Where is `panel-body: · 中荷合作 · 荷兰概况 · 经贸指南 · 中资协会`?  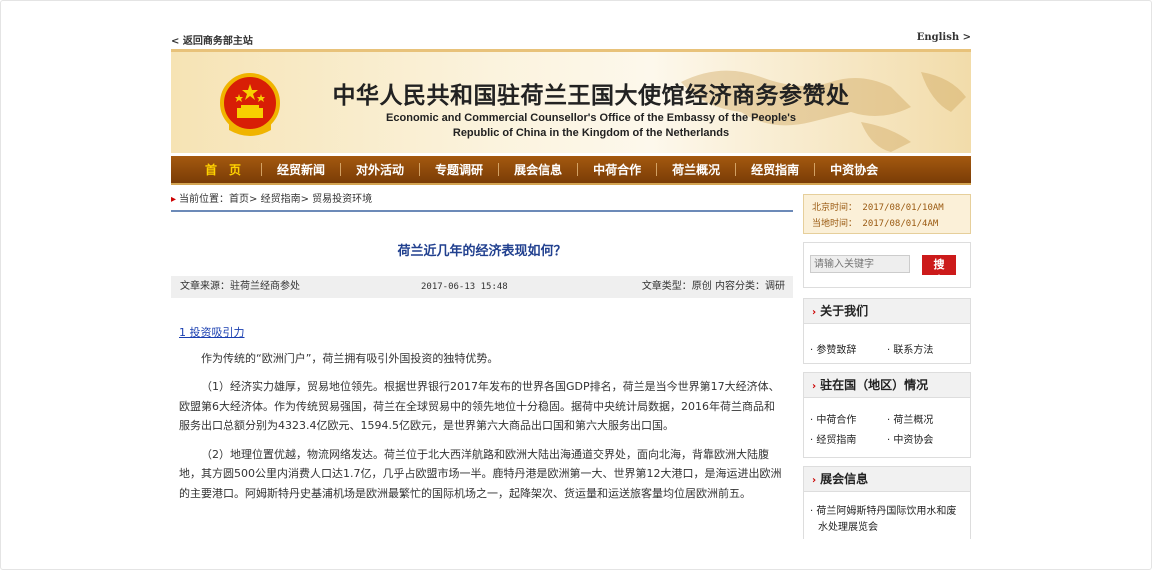
panel-body: · 中荷合作 · 荷兰概况 · 经贸指南 · 中资协会 is located at coordinates (887, 426).